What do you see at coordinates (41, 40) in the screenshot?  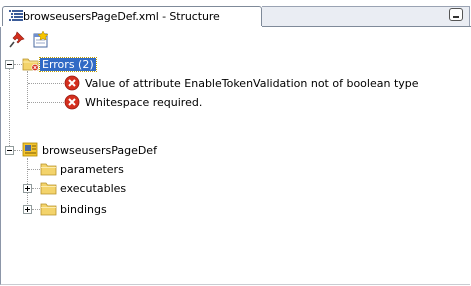 I see `new-view-icon` at bounding box center [41, 40].